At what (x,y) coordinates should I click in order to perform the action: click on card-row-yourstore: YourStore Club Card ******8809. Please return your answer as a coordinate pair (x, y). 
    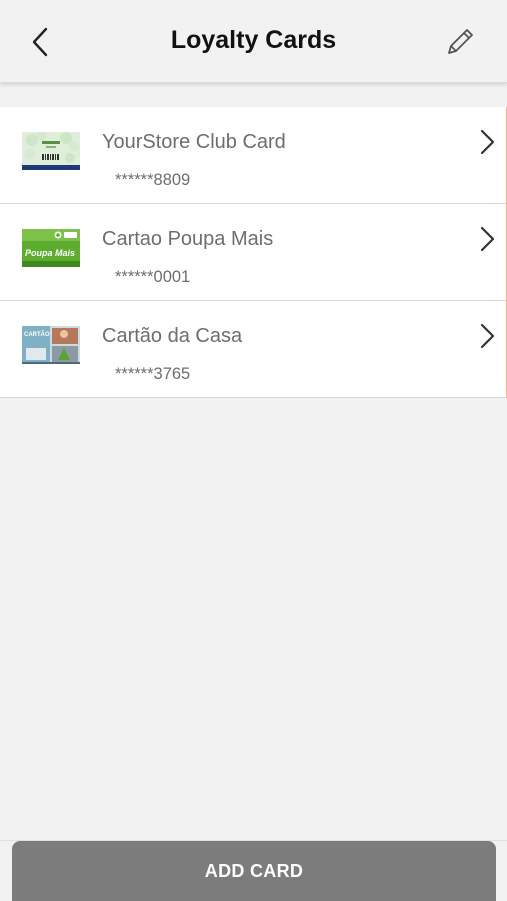
    Looking at the image, I should click on (253, 155).